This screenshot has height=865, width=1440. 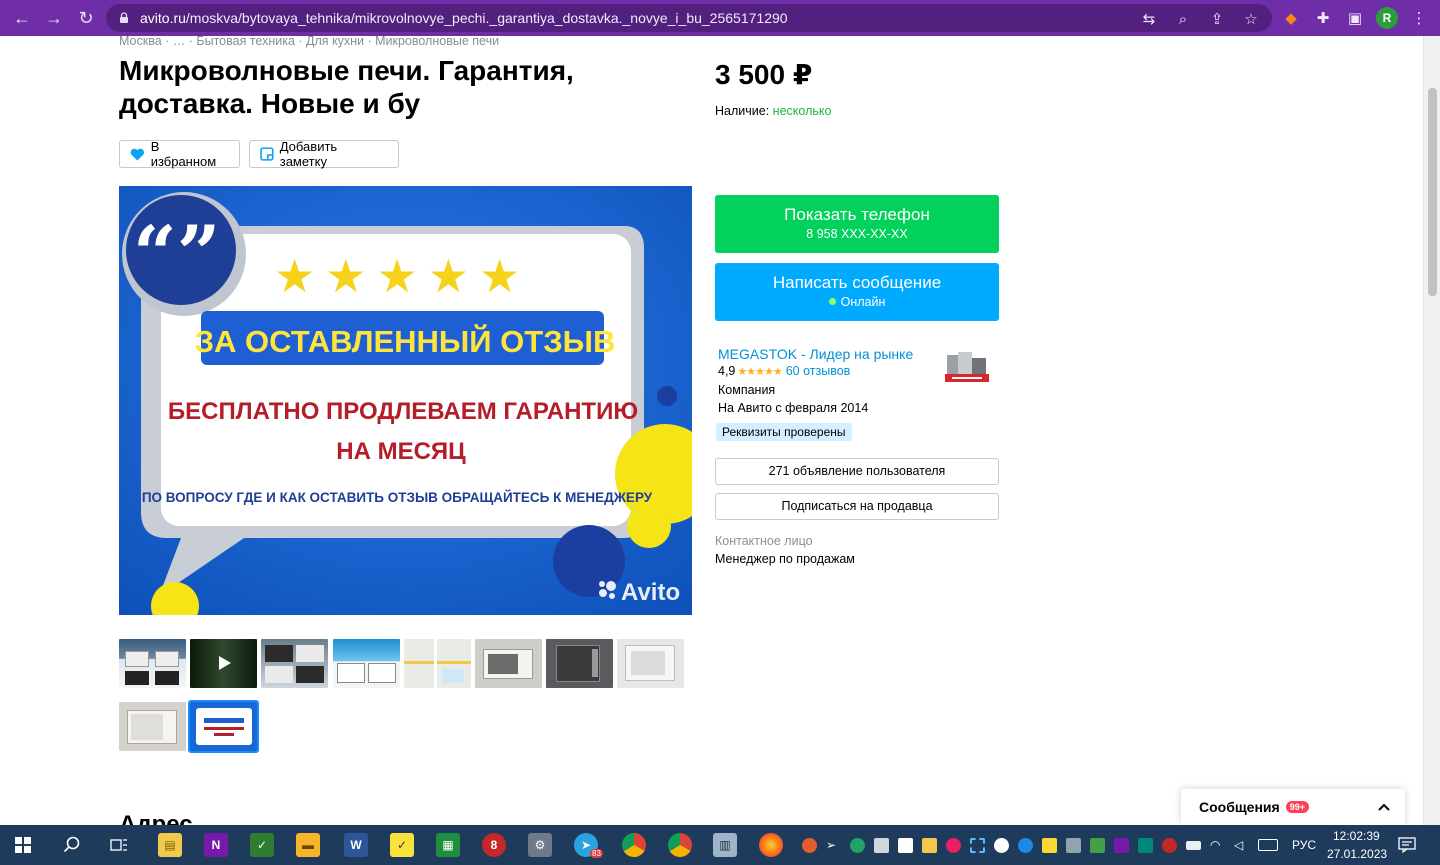 I want to click on tray-file-icon, so click(x=905, y=845).